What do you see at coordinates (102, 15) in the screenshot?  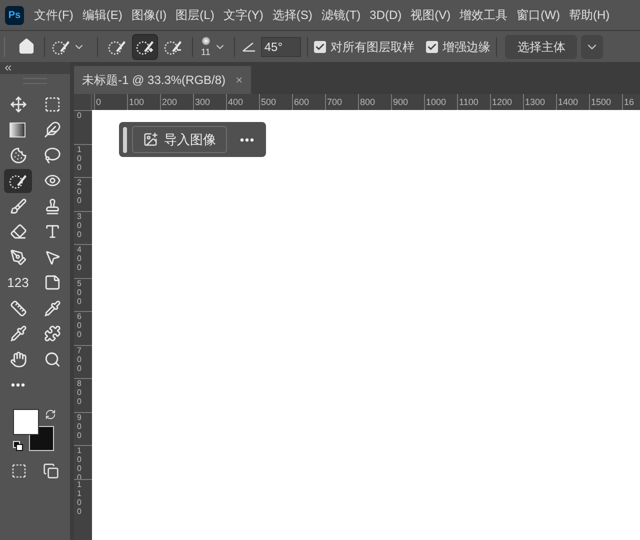 I see `menu-item: 编辑(E)` at bounding box center [102, 15].